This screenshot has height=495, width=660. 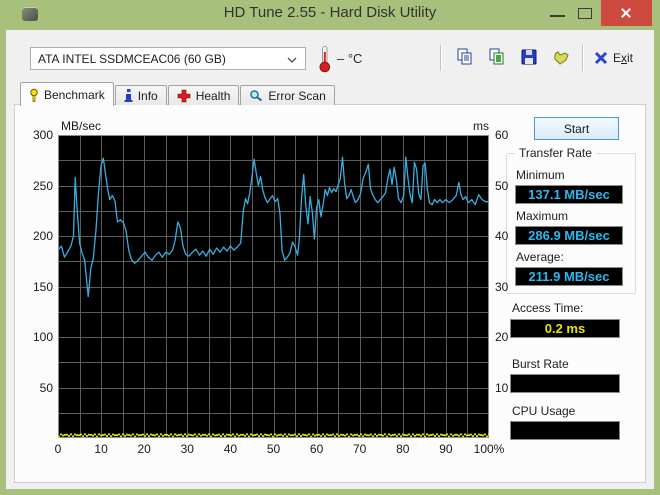 I want to click on temperature-icon, so click(x=325, y=59).